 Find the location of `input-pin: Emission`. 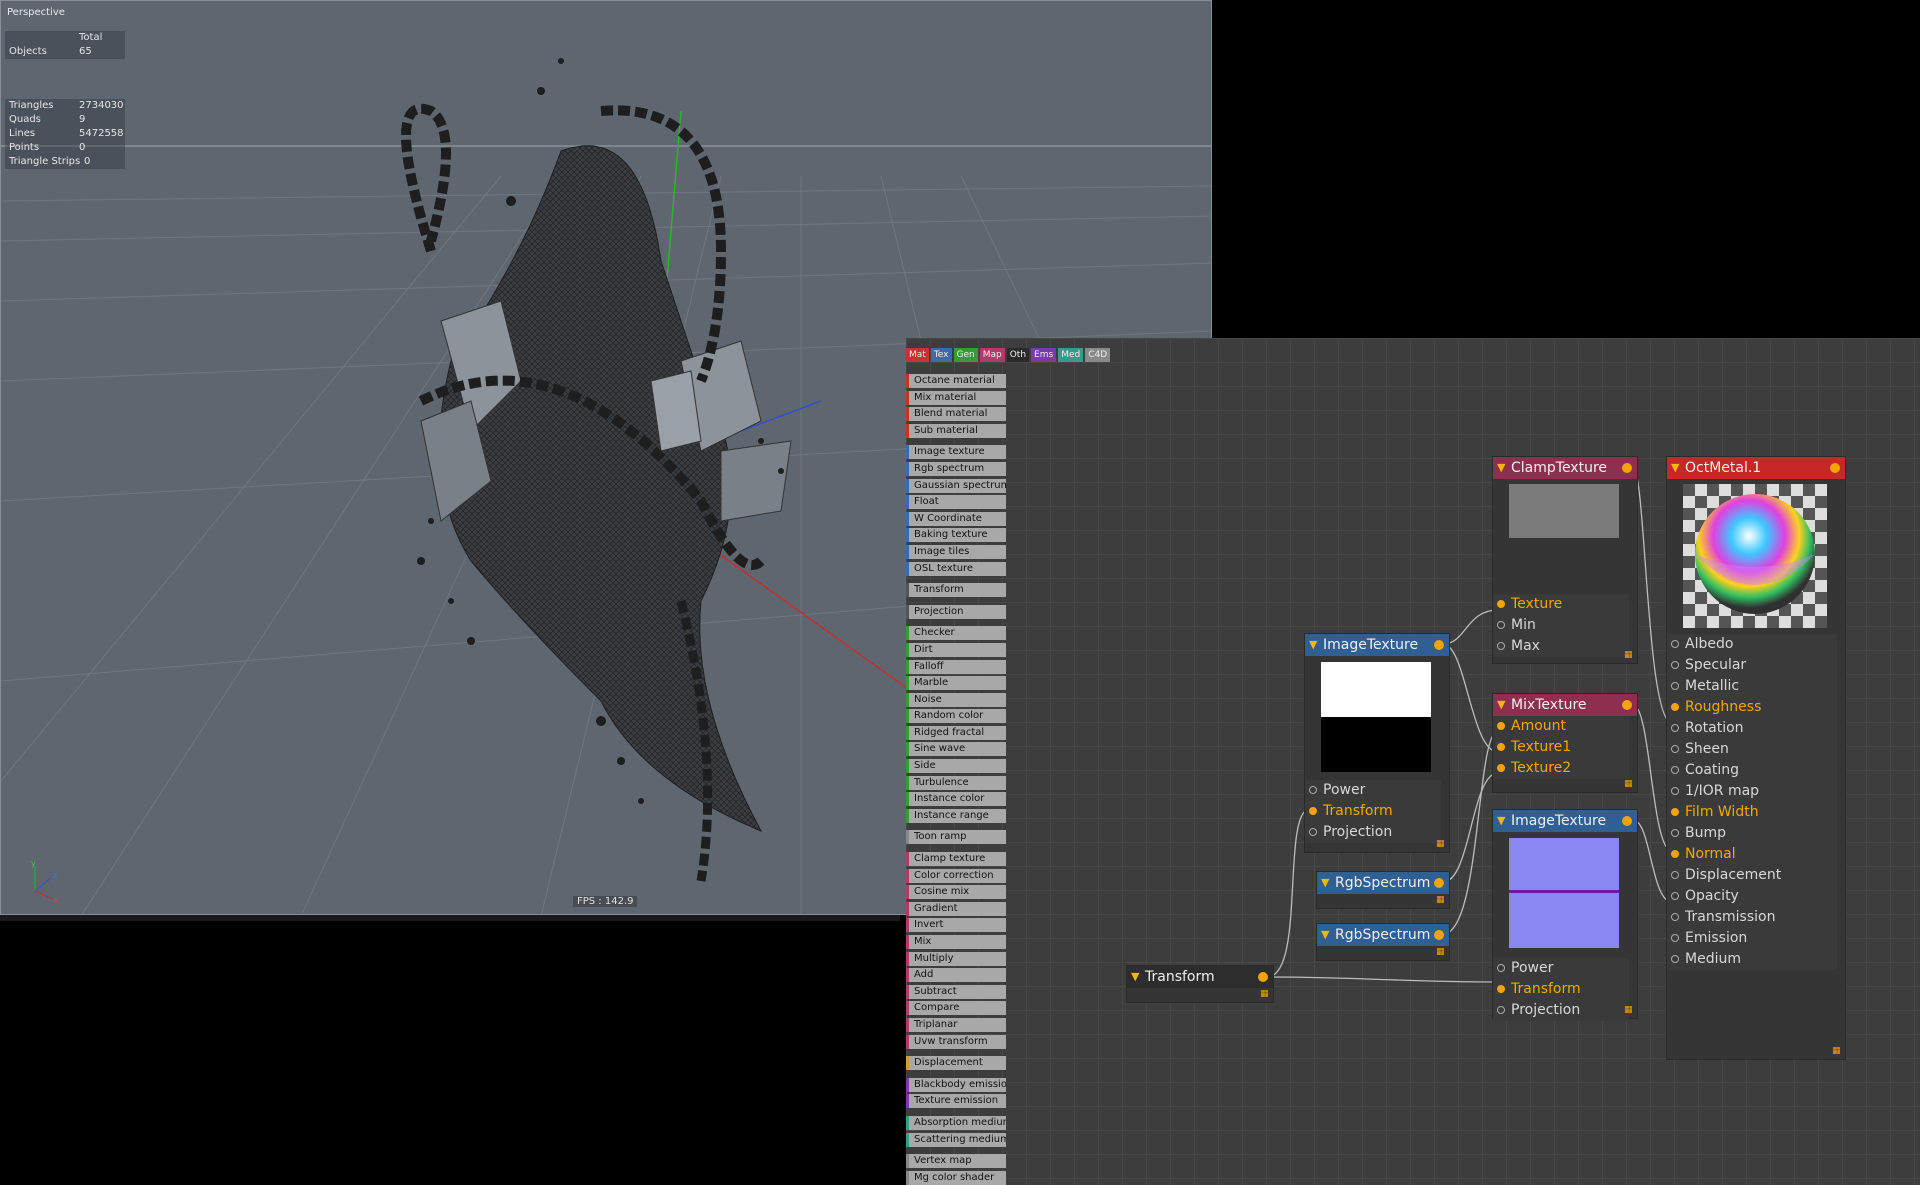

input-pin: Emission is located at coordinates (1752, 938).